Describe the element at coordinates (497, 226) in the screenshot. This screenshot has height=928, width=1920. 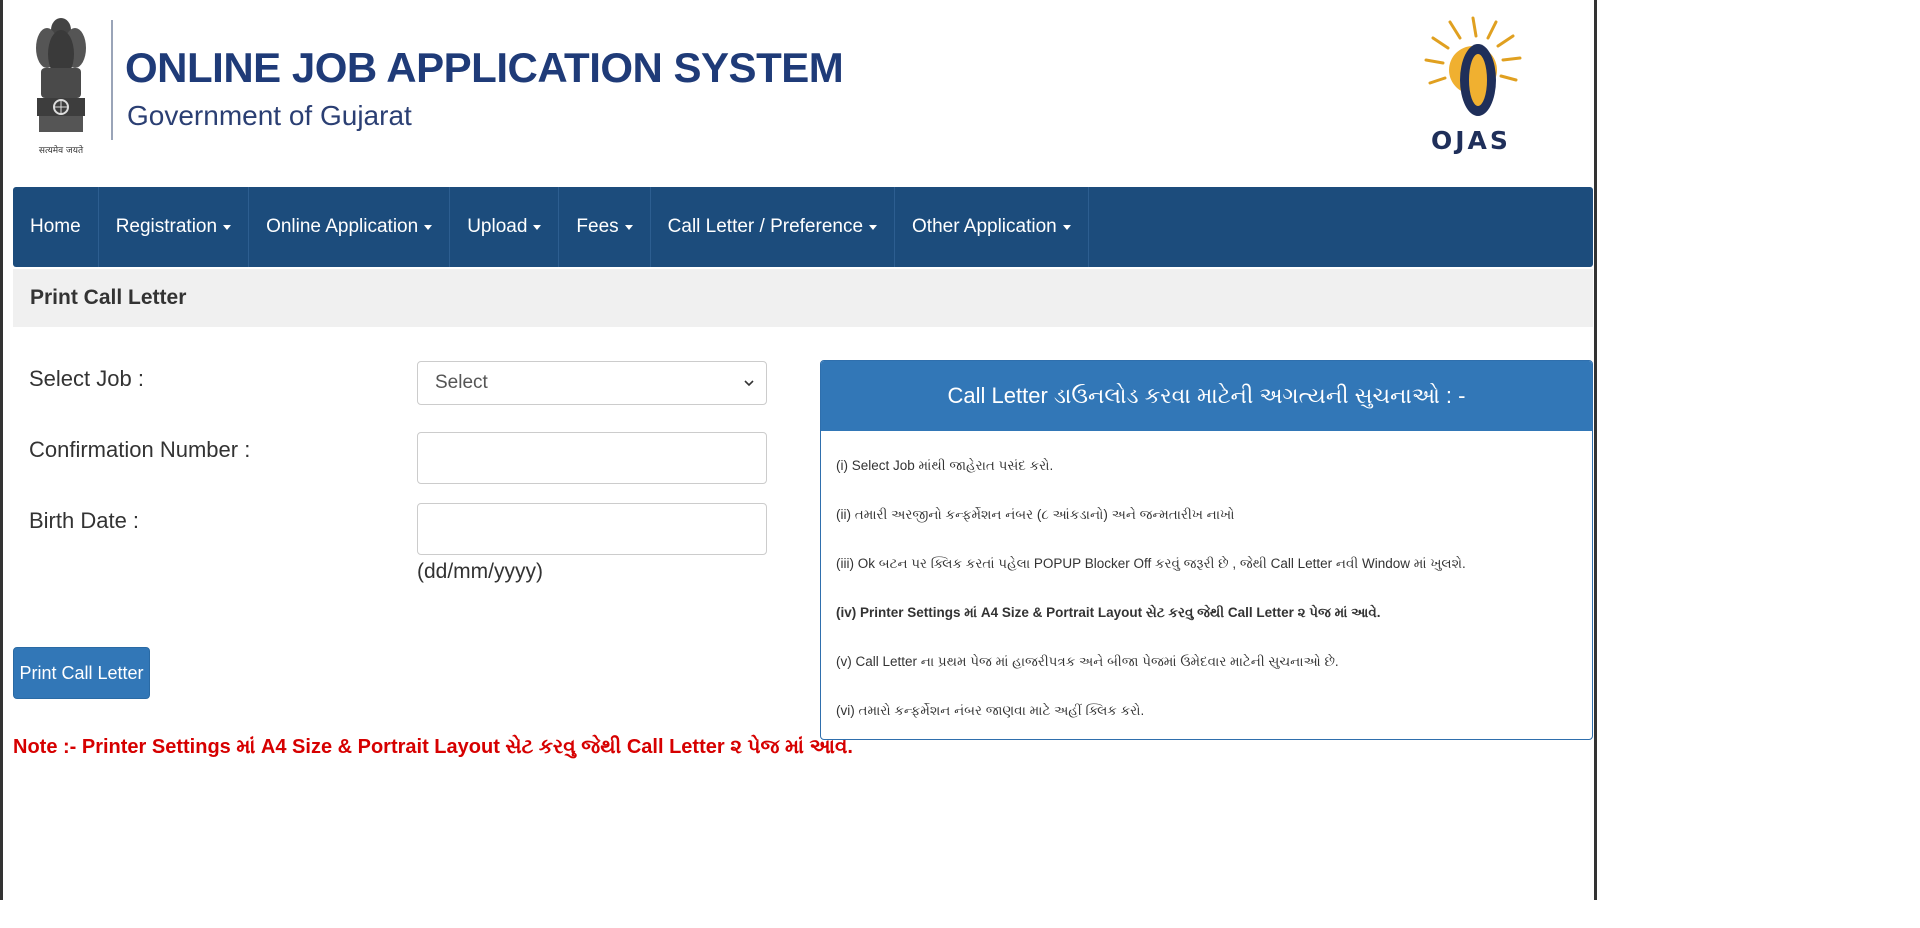
I see `nav-item-label: Upload` at that location.